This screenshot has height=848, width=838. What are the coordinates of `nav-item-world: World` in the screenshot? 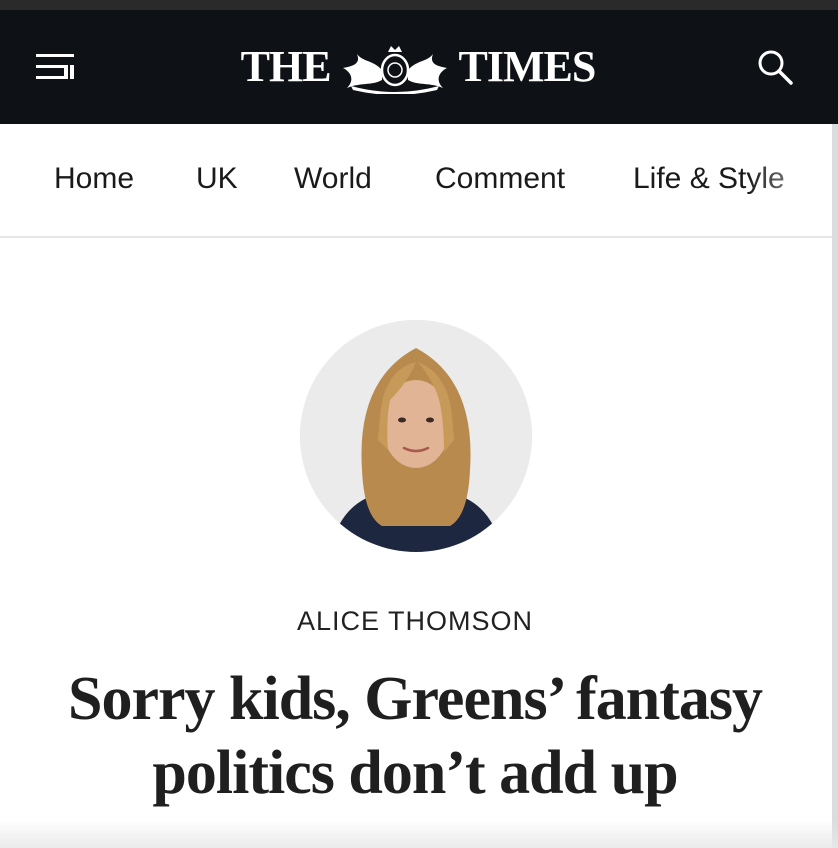 It's located at (333, 179).